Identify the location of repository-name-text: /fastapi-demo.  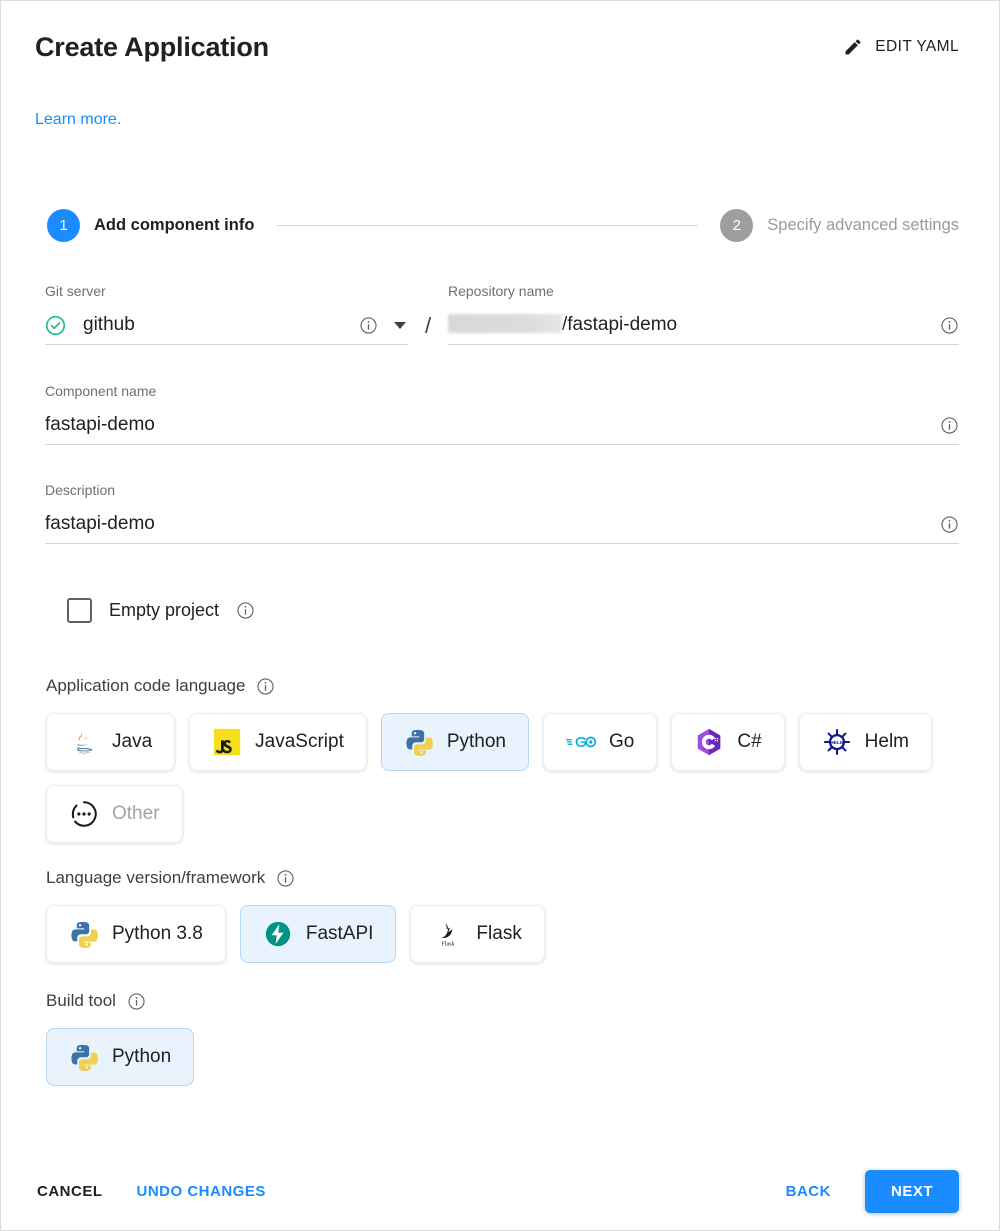
(620, 324).